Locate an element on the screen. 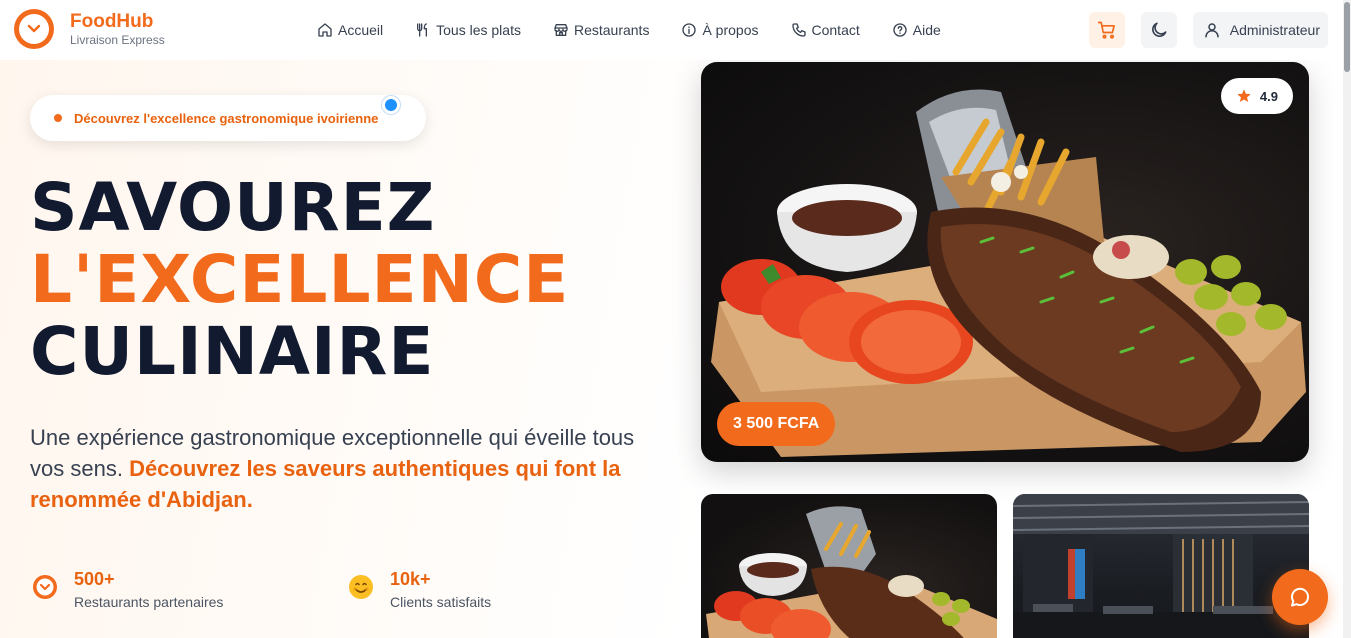 Image resolution: width=1351 pixels, height=638 pixels. restaurant-interior-photo is located at coordinates (1161, 566).